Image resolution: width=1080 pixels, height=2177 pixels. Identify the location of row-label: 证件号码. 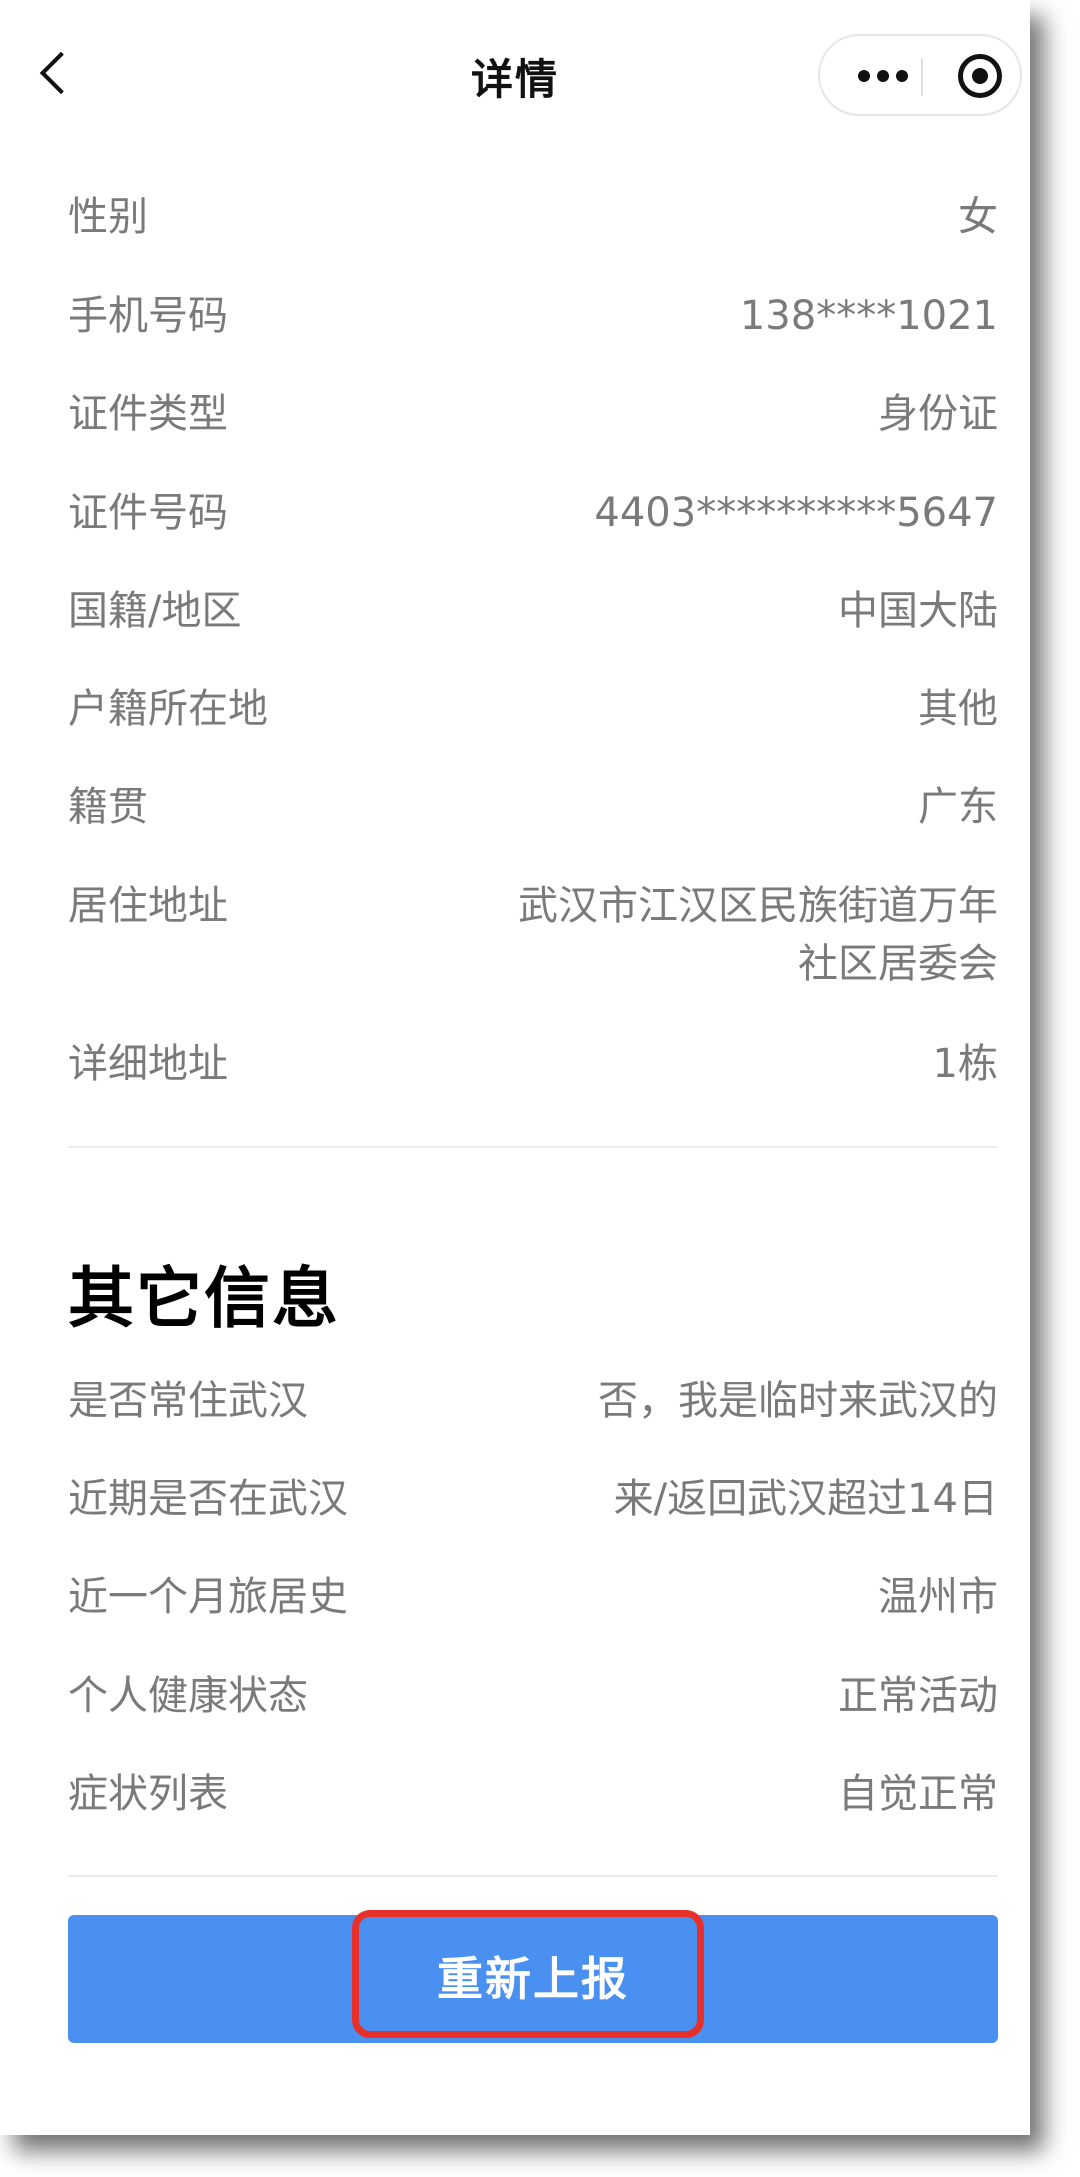
(148, 513).